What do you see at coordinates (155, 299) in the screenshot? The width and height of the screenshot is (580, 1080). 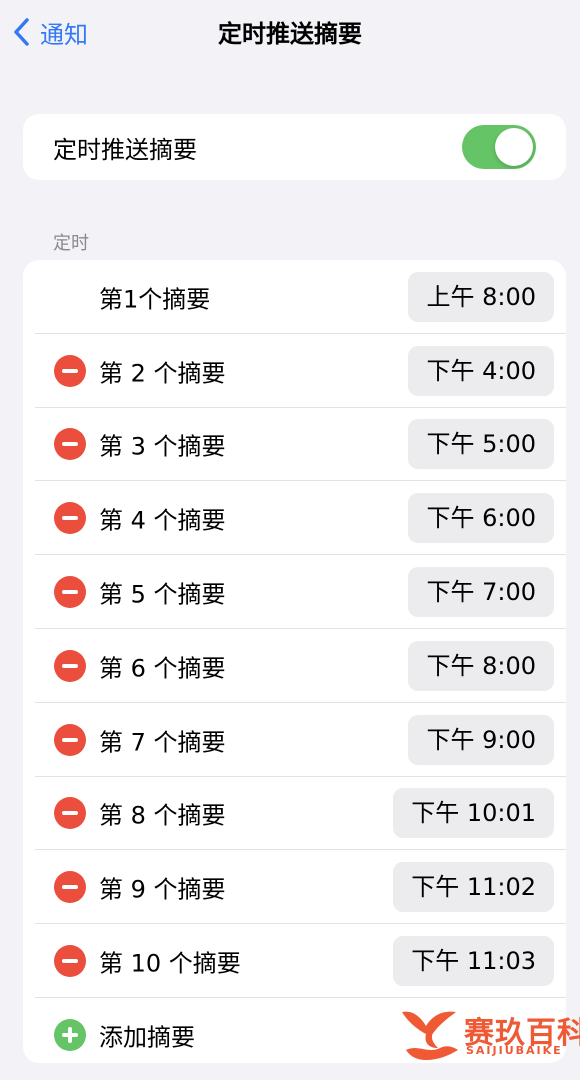 I see `summary-label: 第1个摘要` at bounding box center [155, 299].